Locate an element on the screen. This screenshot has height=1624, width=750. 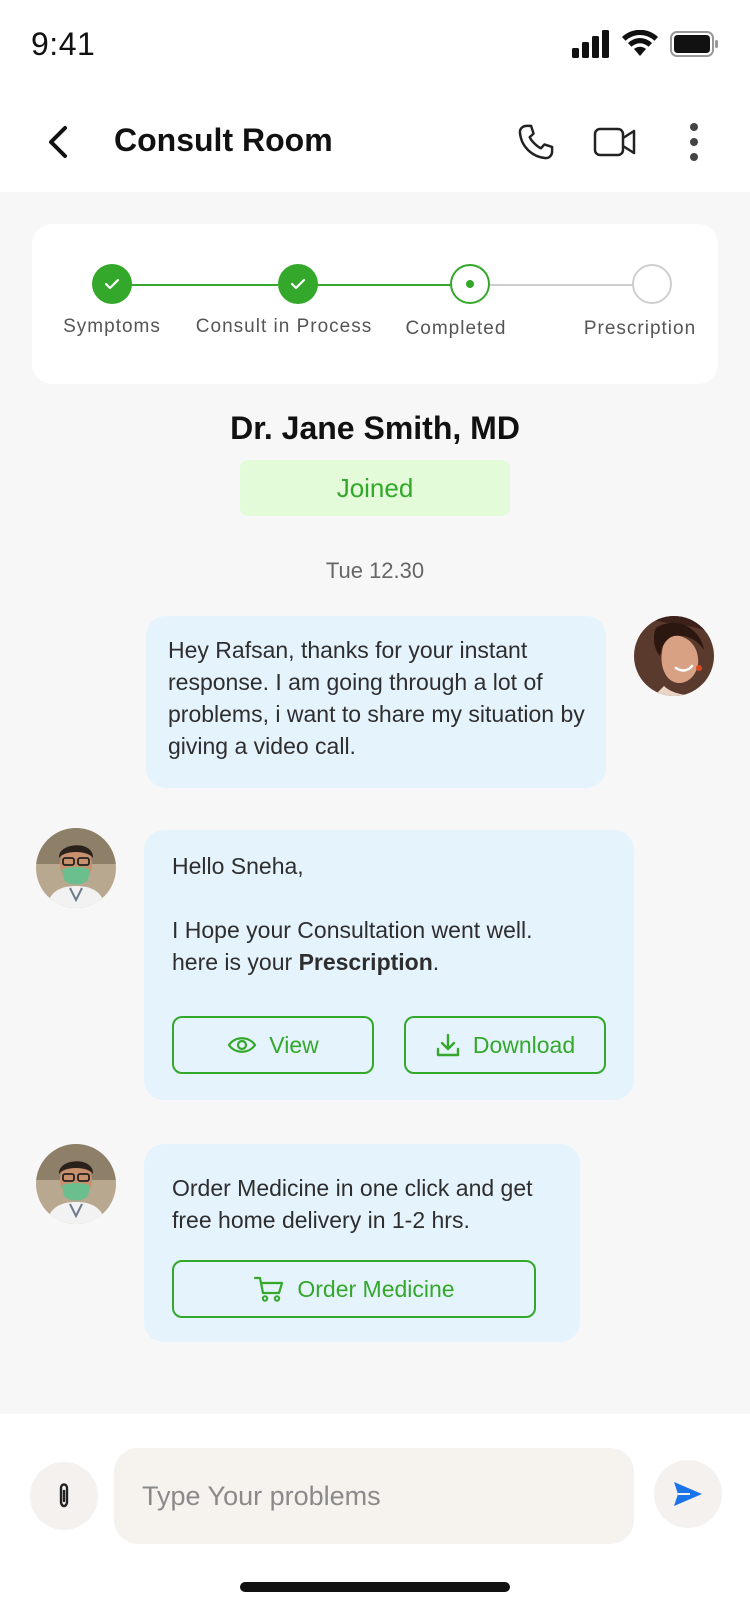
home-indicator is located at coordinates (375, 1587).